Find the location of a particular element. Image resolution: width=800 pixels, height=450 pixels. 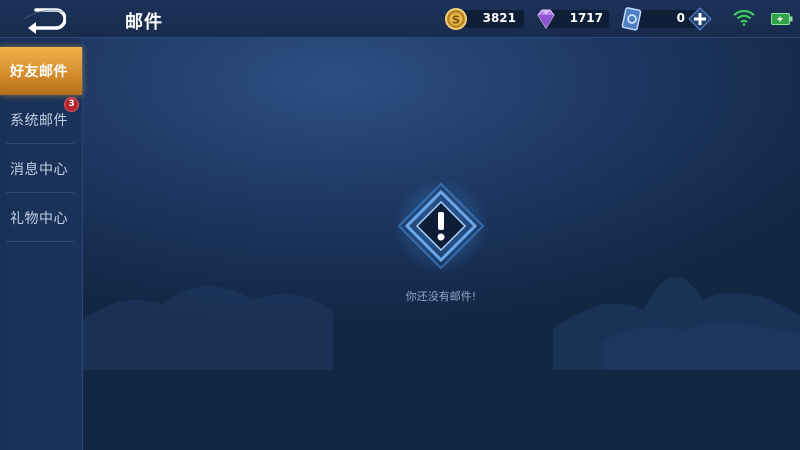

wifi-icon is located at coordinates (744, 18).